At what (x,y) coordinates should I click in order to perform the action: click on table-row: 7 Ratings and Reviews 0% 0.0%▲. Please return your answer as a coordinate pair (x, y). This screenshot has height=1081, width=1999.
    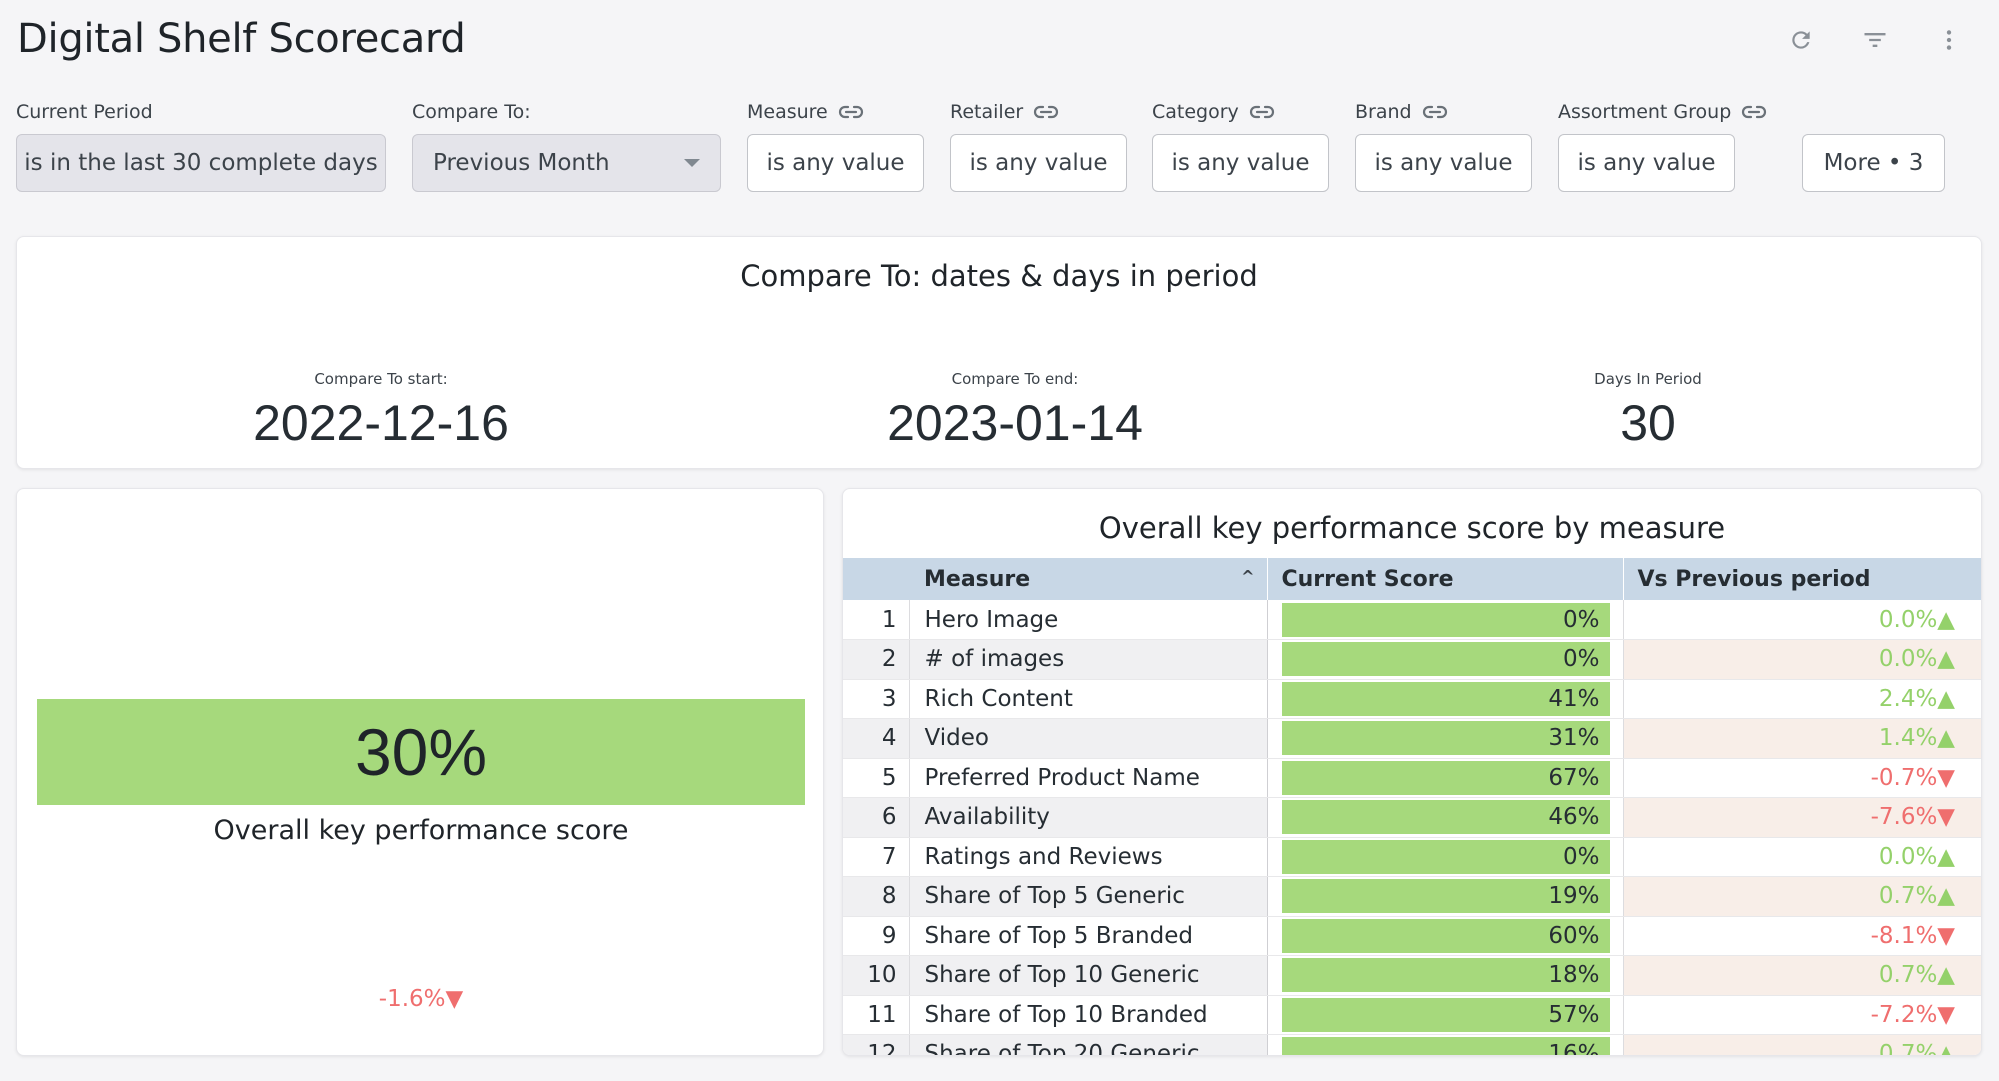
    Looking at the image, I should click on (1412, 857).